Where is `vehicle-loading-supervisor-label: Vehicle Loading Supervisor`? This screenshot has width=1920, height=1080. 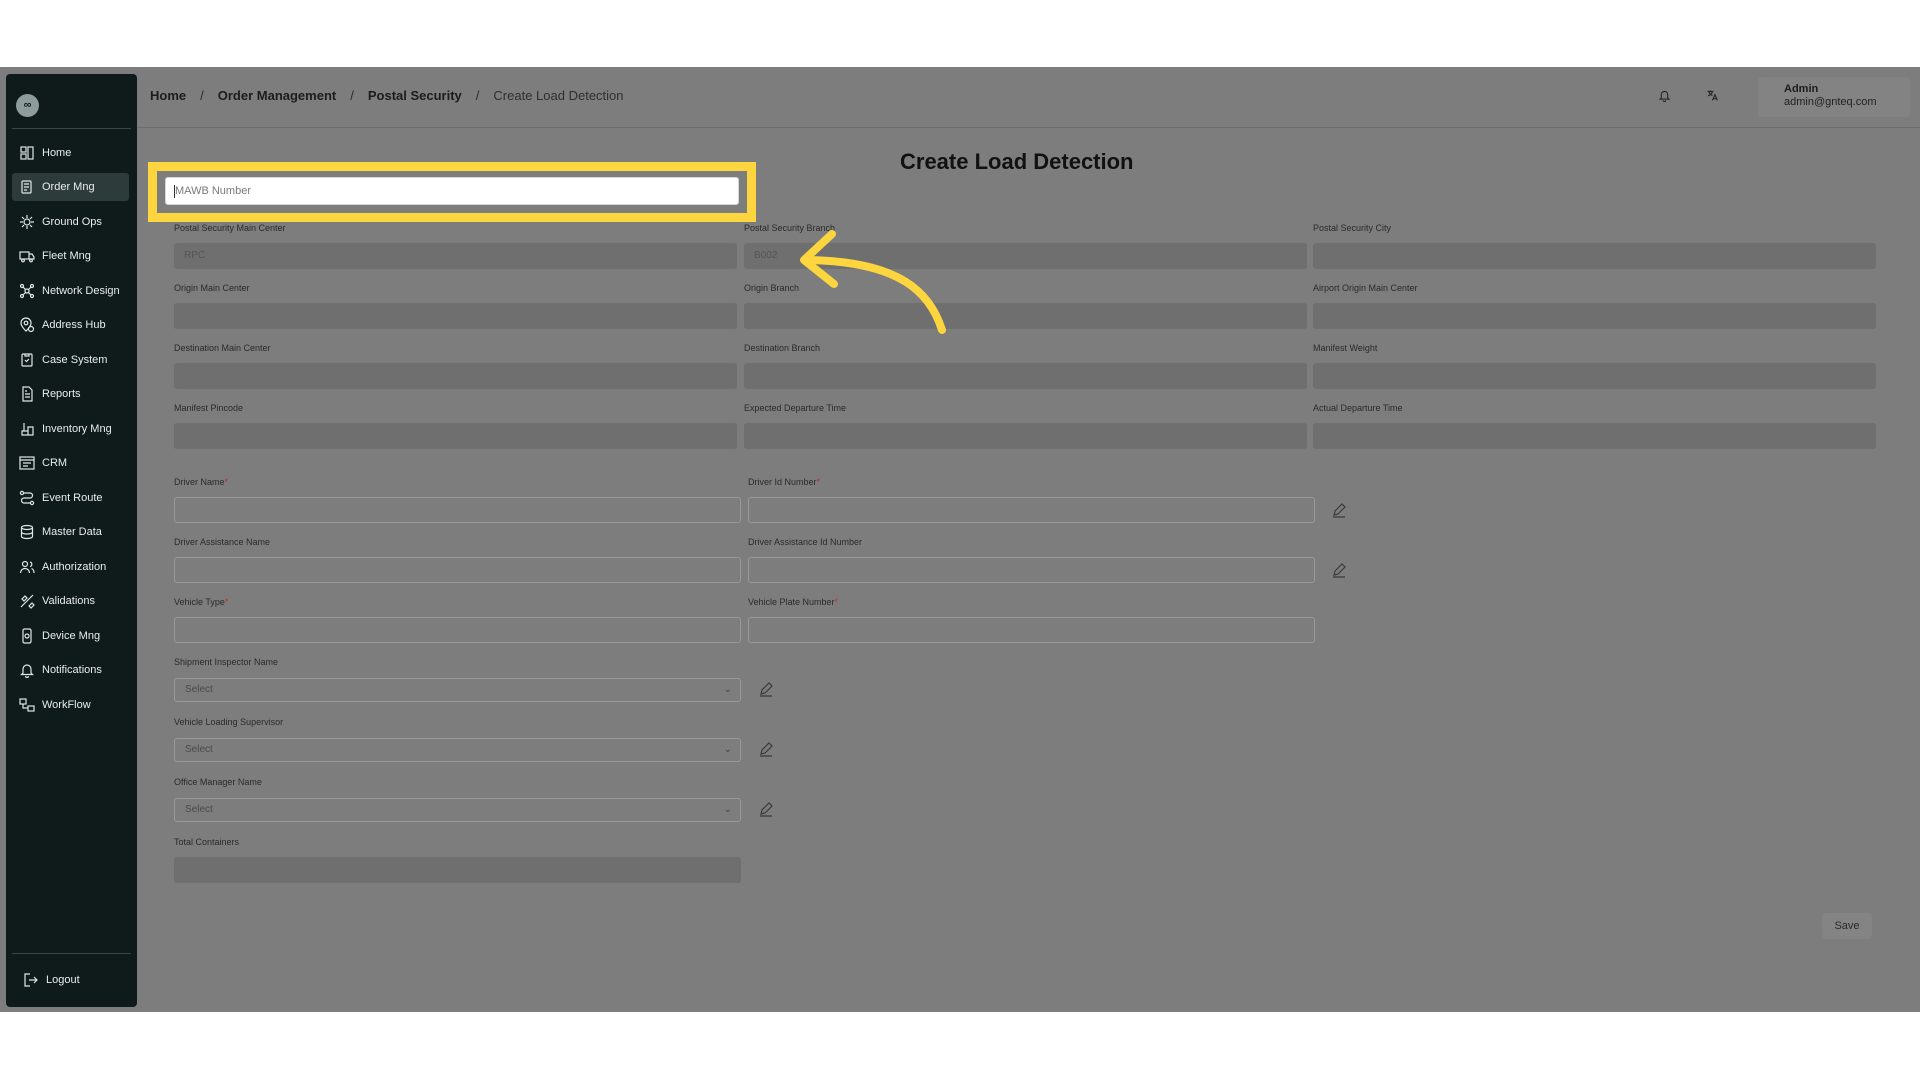 vehicle-loading-supervisor-label: Vehicle Loading Supervisor is located at coordinates (229, 722).